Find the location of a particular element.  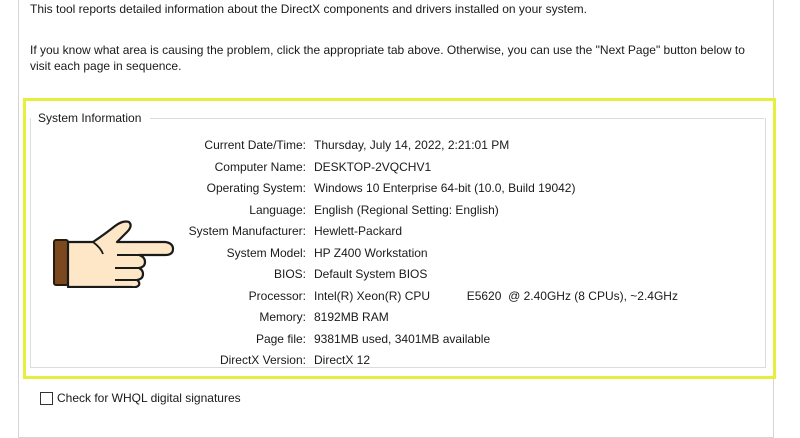

whql-checkbox is located at coordinates (46, 398).